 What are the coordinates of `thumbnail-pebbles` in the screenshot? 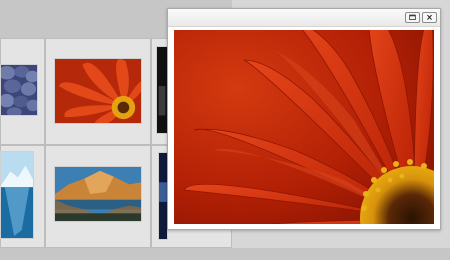 It's located at (19, 90).